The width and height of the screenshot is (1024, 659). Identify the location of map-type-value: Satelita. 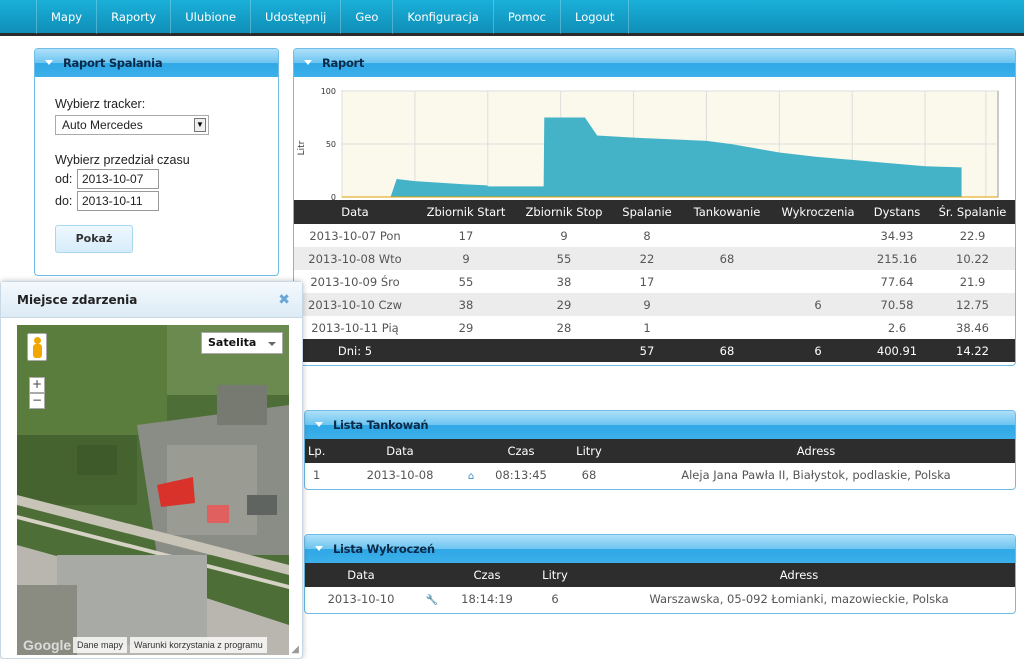
(232, 342).